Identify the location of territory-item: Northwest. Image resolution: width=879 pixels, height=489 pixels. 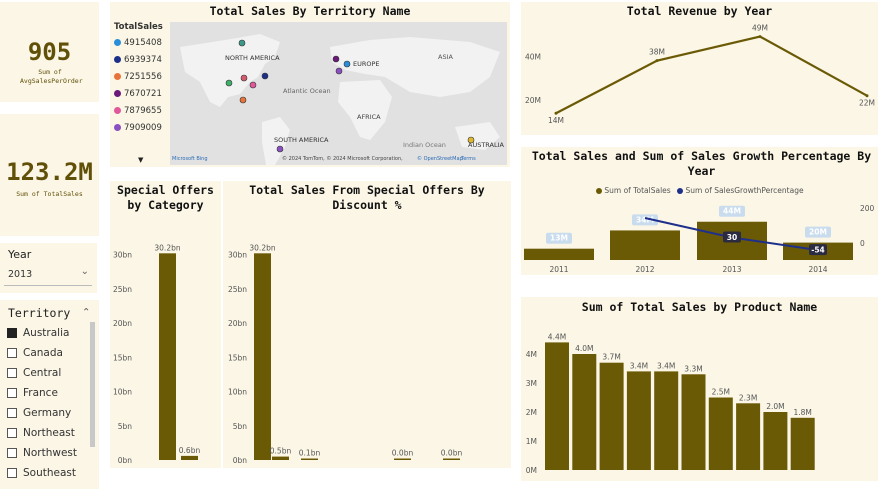
(42, 453).